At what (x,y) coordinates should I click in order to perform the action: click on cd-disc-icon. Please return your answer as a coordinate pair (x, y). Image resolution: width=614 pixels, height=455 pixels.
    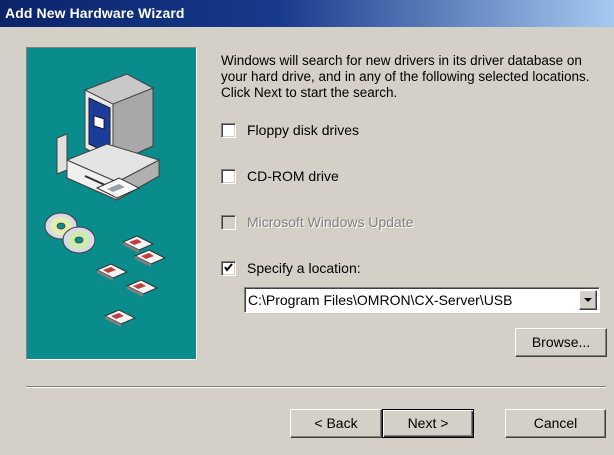
    Looking at the image, I should click on (70, 233).